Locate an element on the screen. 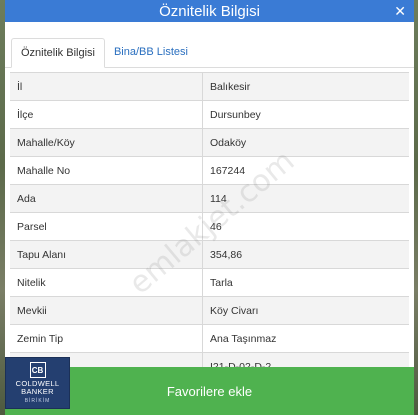 The height and width of the screenshot is (415, 418). attr-value-il: Balıkesir is located at coordinates (230, 86).